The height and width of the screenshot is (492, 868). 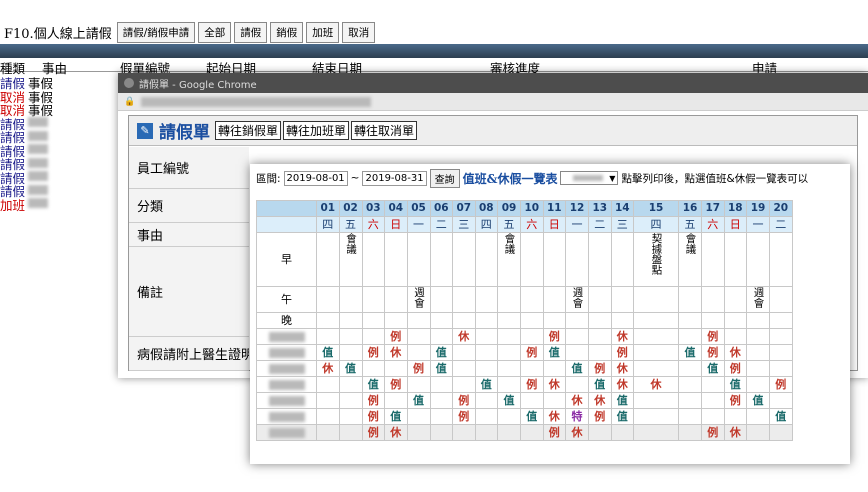 What do you see at coordinates (509, 208) in the screenshot?
I see `day-header: 09` at bounding box center [509, 208].